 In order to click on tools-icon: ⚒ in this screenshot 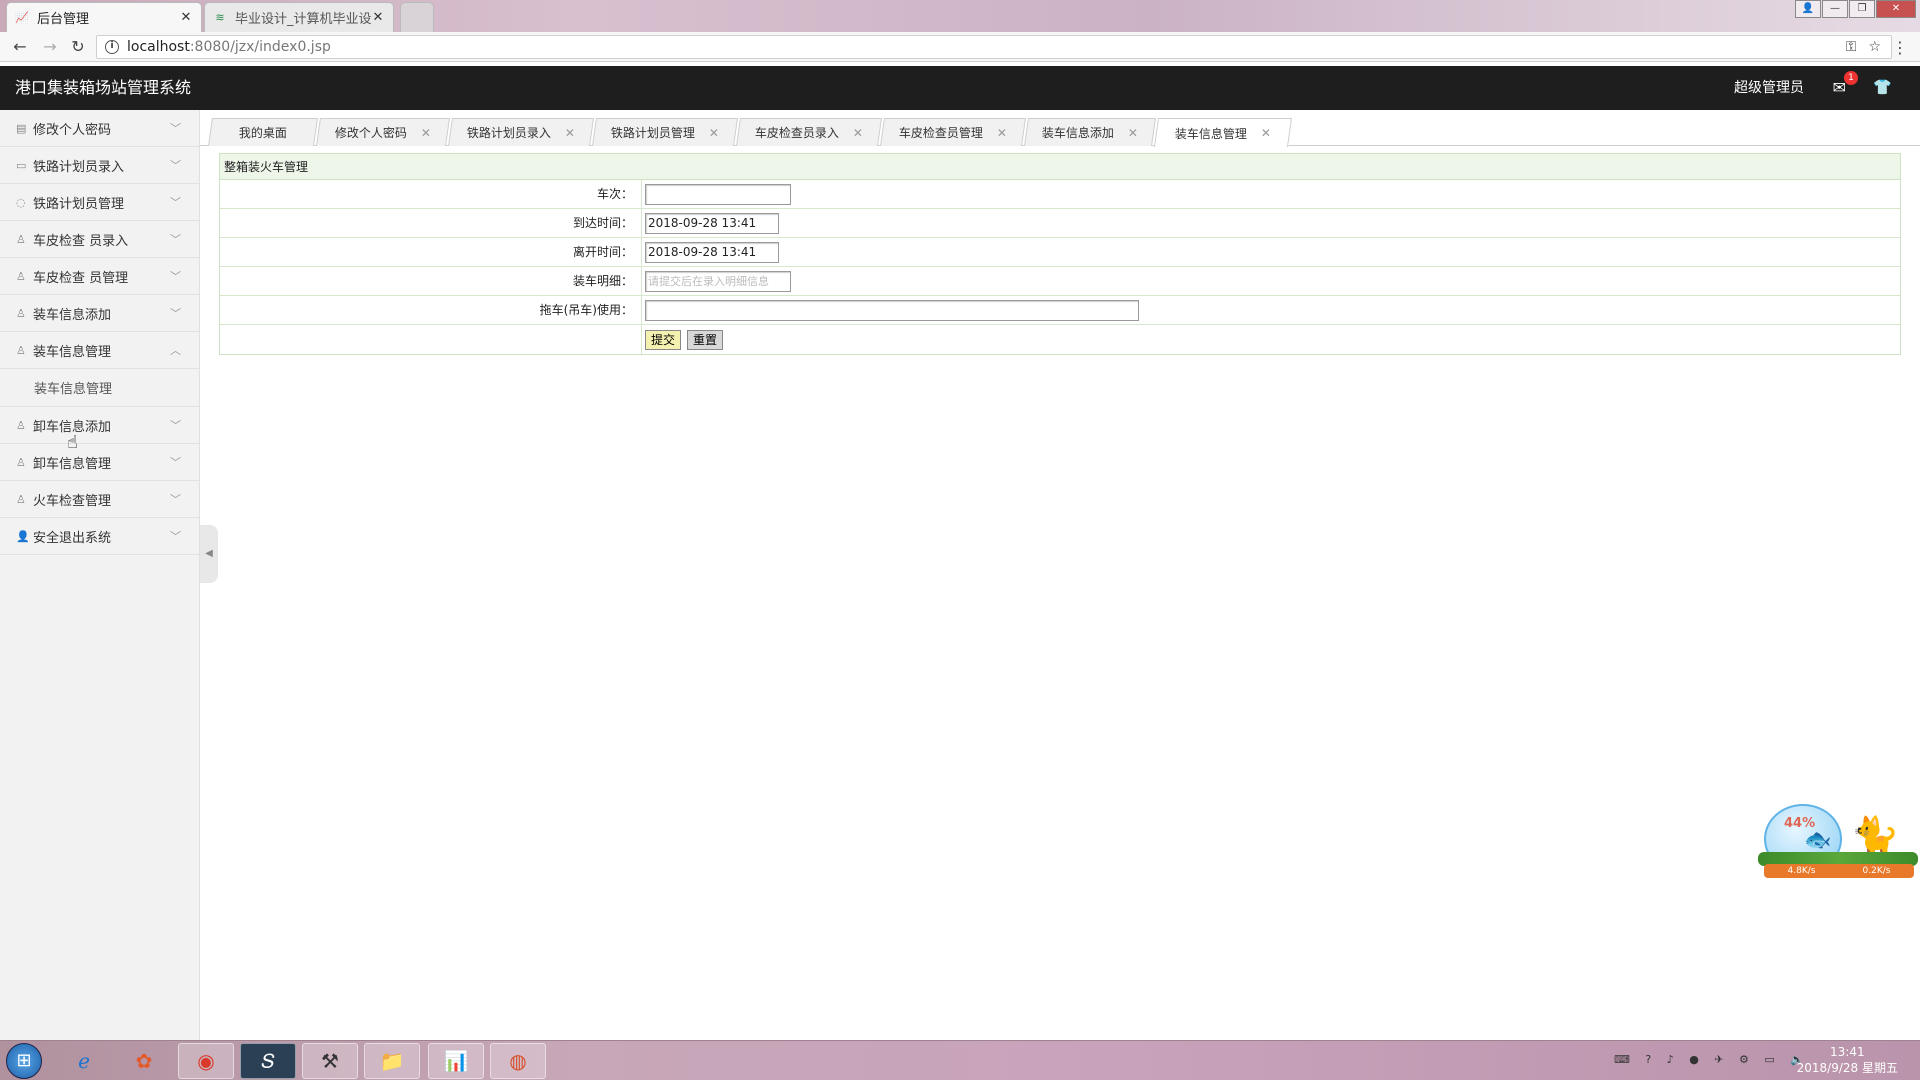, I will do `click(330, 1061)`.